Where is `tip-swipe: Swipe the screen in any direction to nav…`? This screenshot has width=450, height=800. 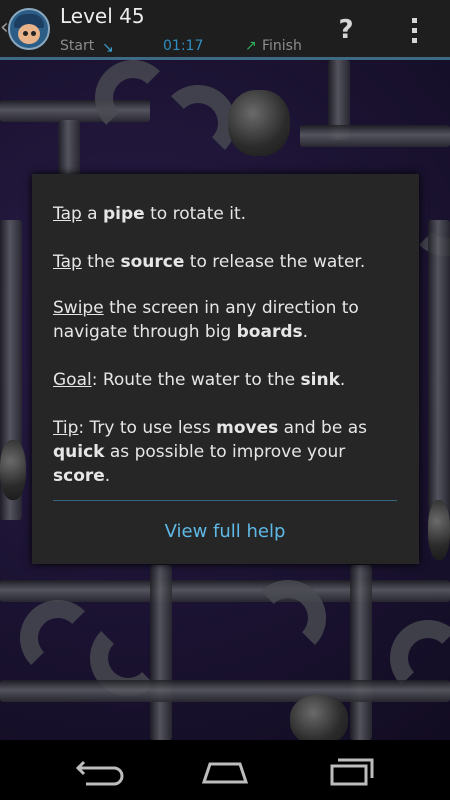 tip-swipe: Swipe the screen in any direction to nav… is located at coordinates (206, 320).